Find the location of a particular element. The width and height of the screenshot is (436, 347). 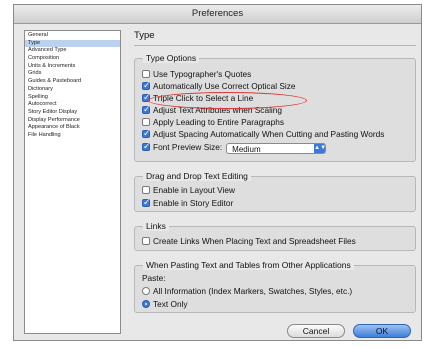

enable-story-editor-row: Enable in Story Editor is located at coordinates (188, 202).